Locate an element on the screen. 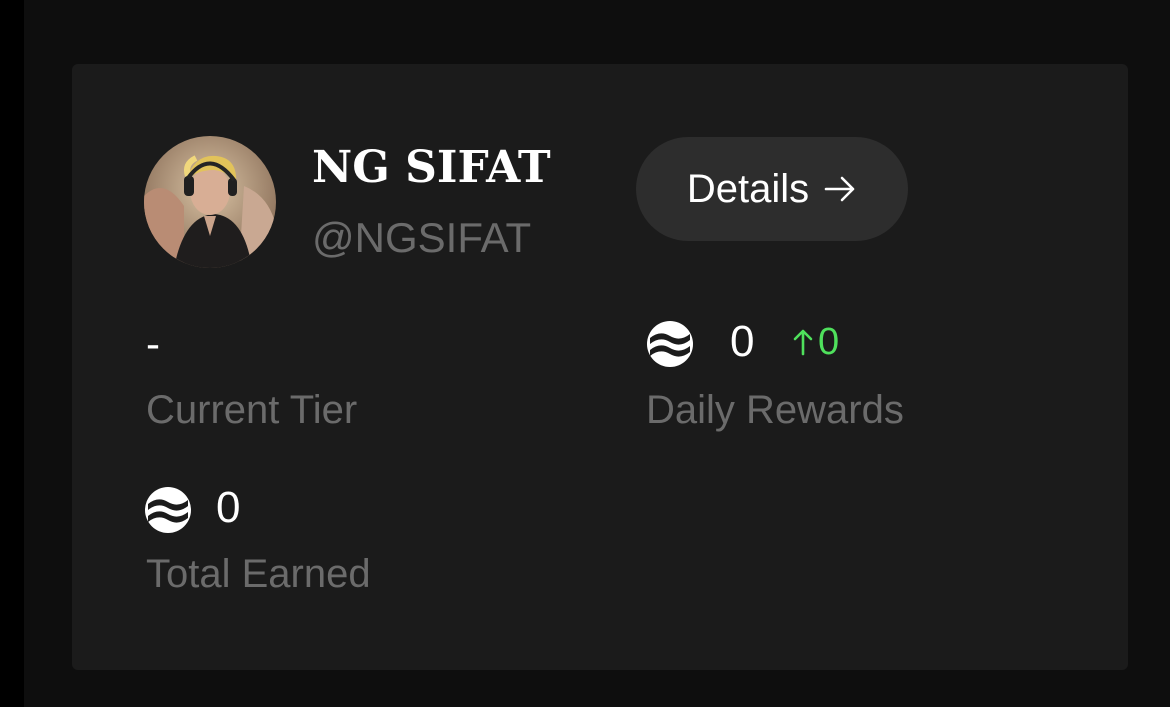 The width and height of the screenshot is (1170, 707). daily-rewards-change: 0 is located at coordinates (815, 342).